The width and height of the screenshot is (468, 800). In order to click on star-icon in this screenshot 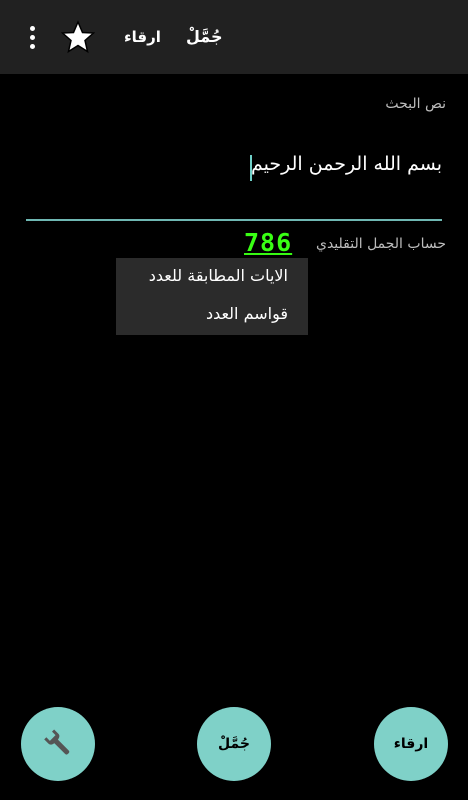, I will do `click(78, 37)`.